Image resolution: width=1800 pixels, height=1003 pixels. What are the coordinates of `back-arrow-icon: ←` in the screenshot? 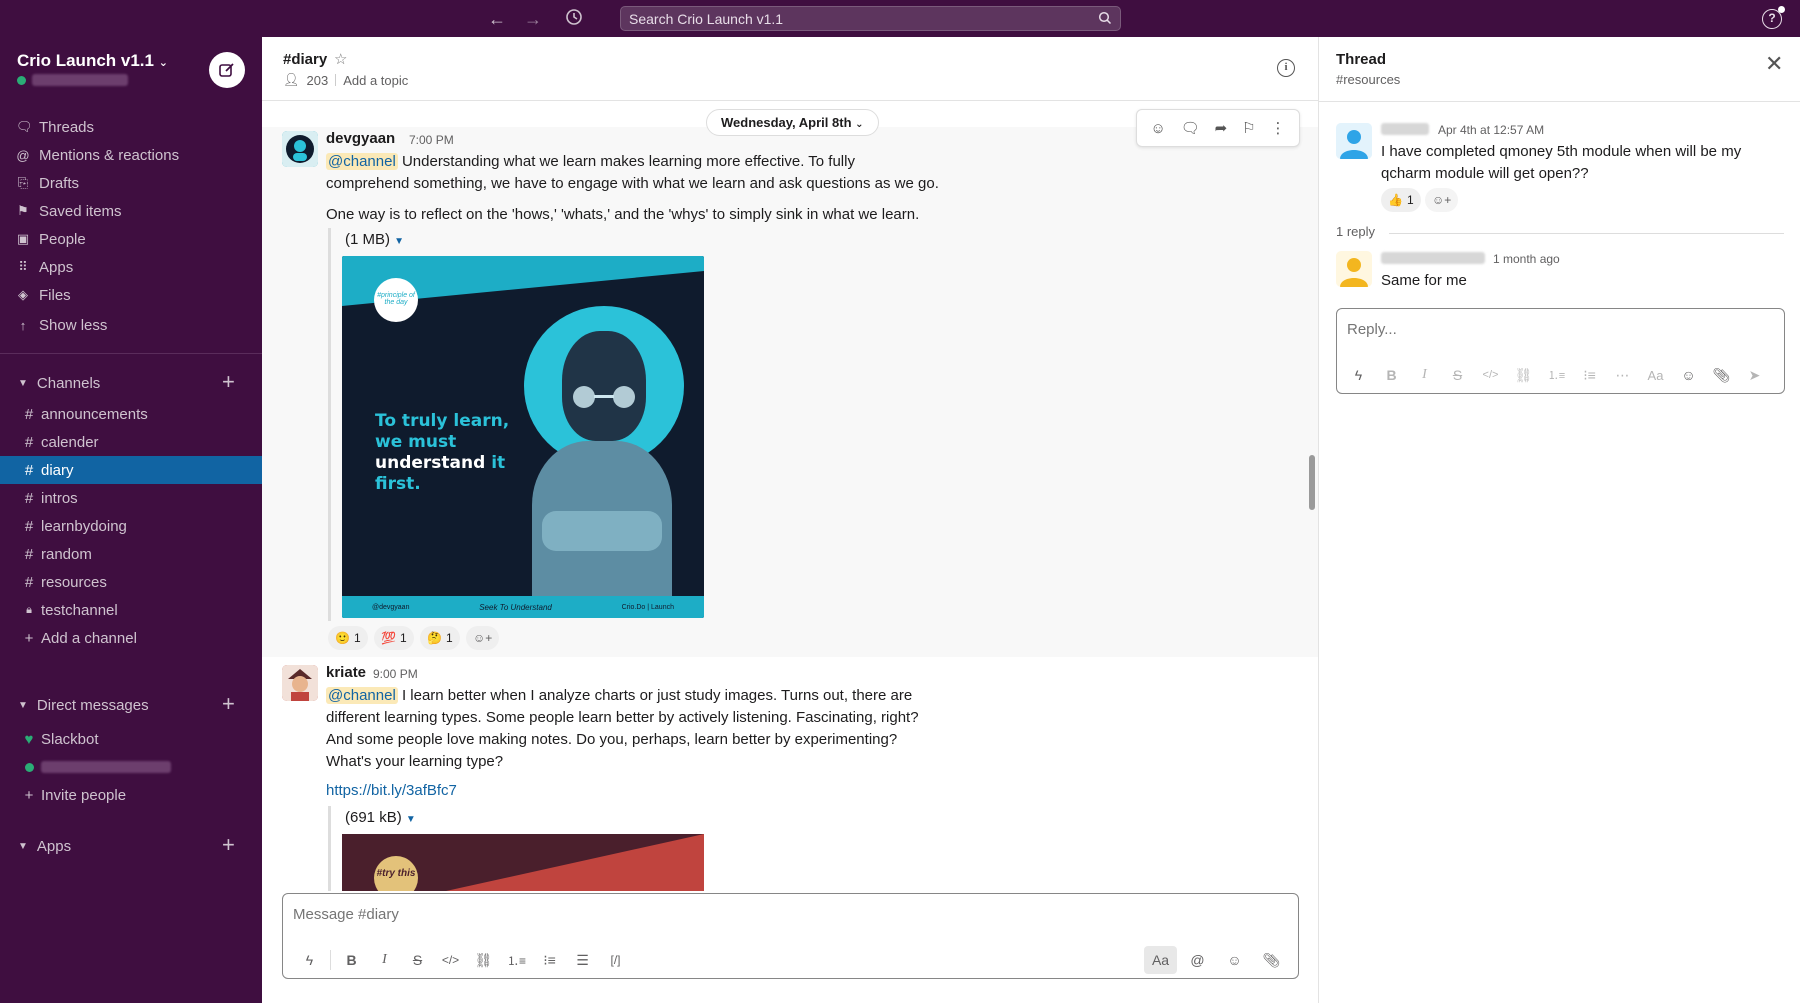 It's located at (497, 19).